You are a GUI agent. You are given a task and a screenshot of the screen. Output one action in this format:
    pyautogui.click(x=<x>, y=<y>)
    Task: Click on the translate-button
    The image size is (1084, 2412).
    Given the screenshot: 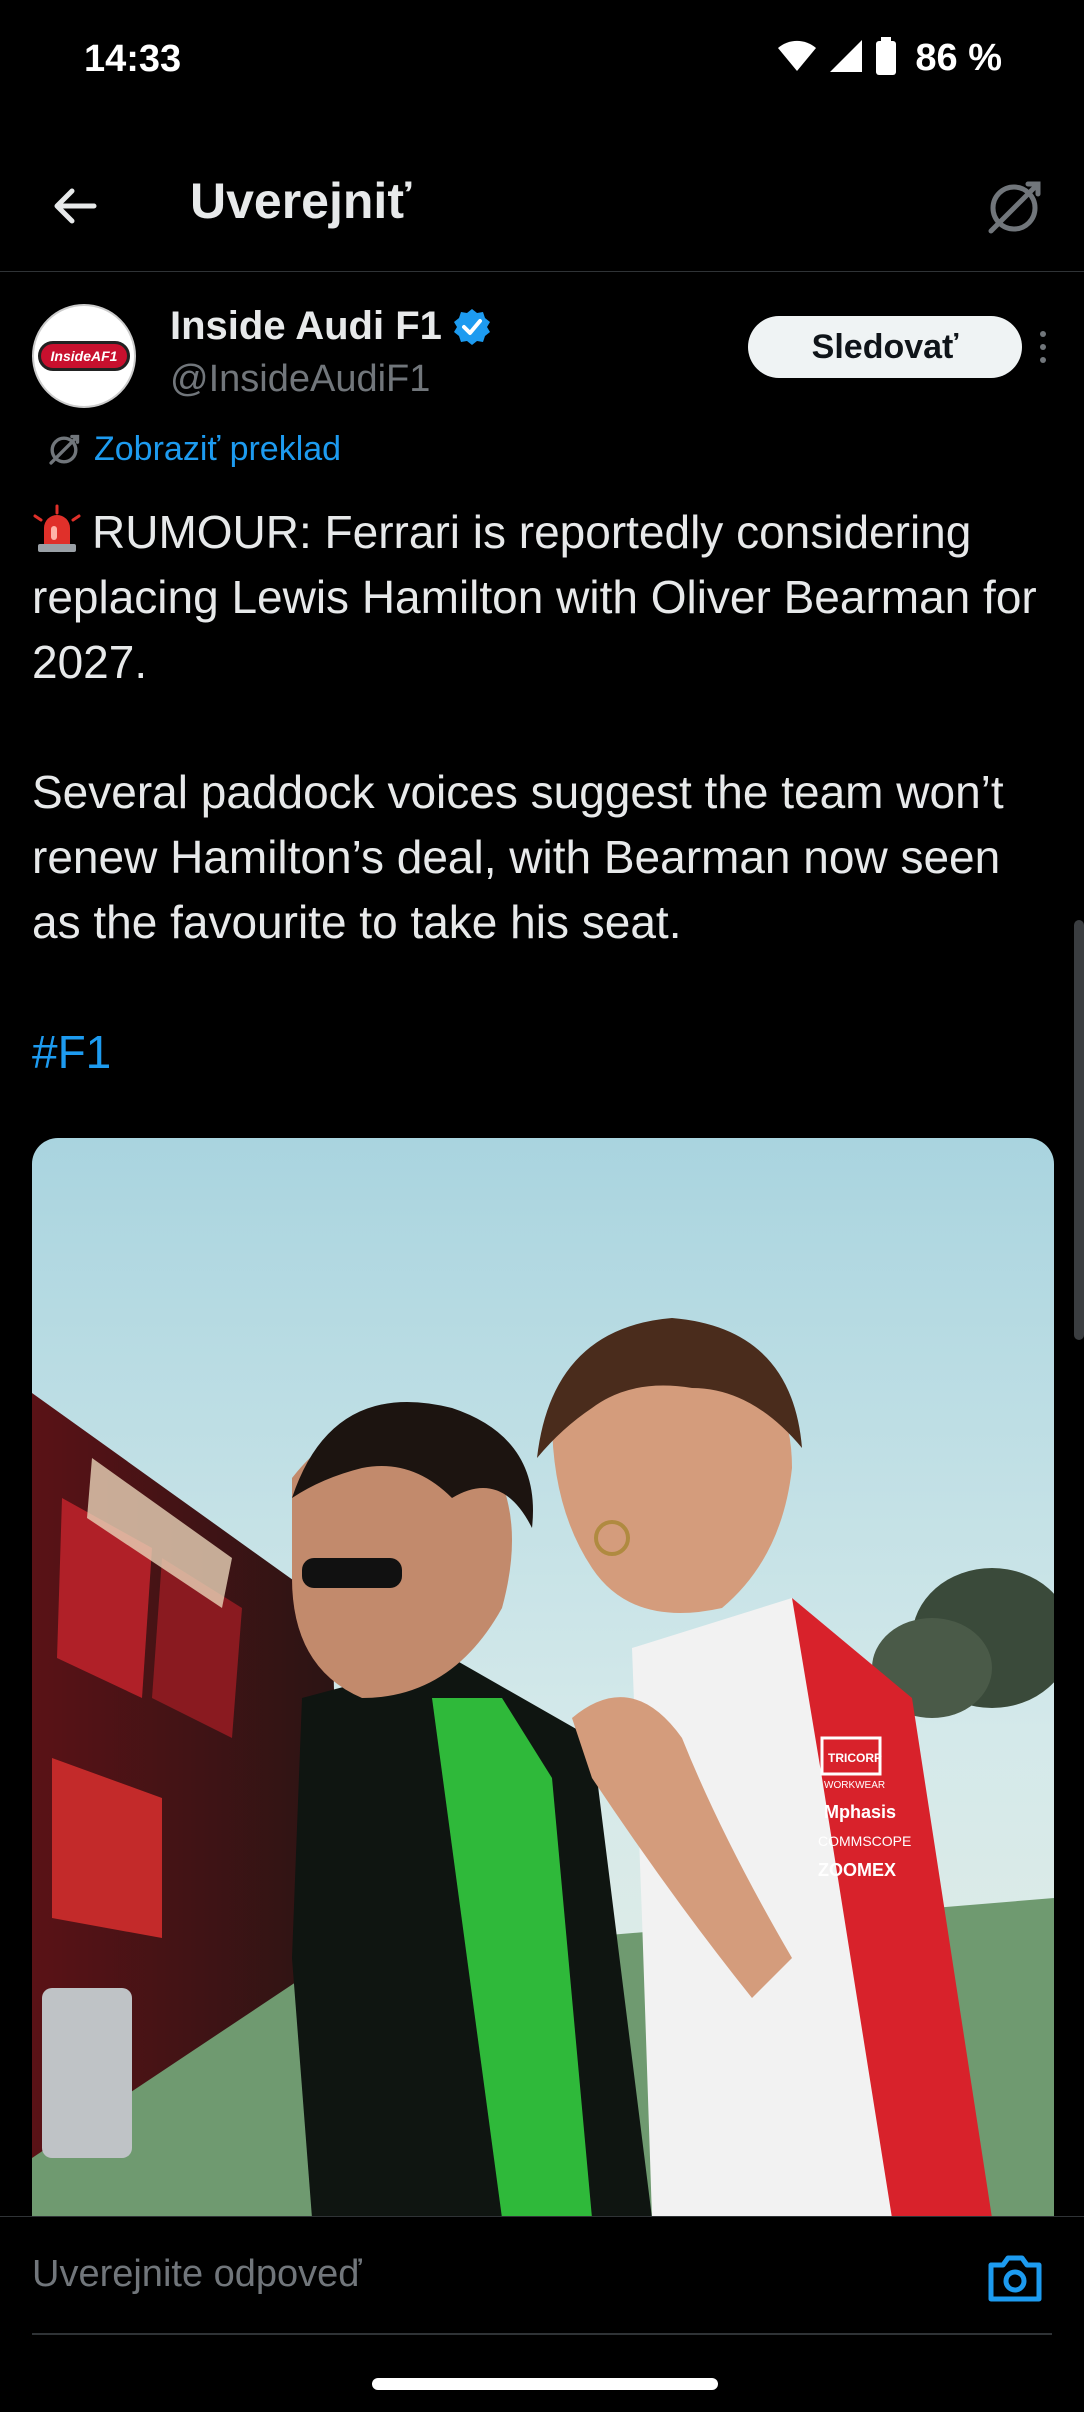 What is the action you would take?
    pyautogui.click(x=1014, y=208)
    